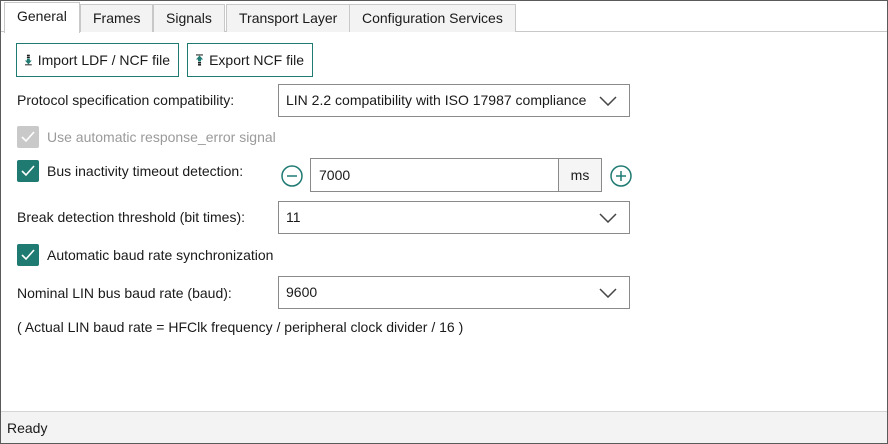 This screenshot has height=444, width=888. I want to click on import-ldf-ncf-button: Import LDF / NCF file, so click(97, 60).